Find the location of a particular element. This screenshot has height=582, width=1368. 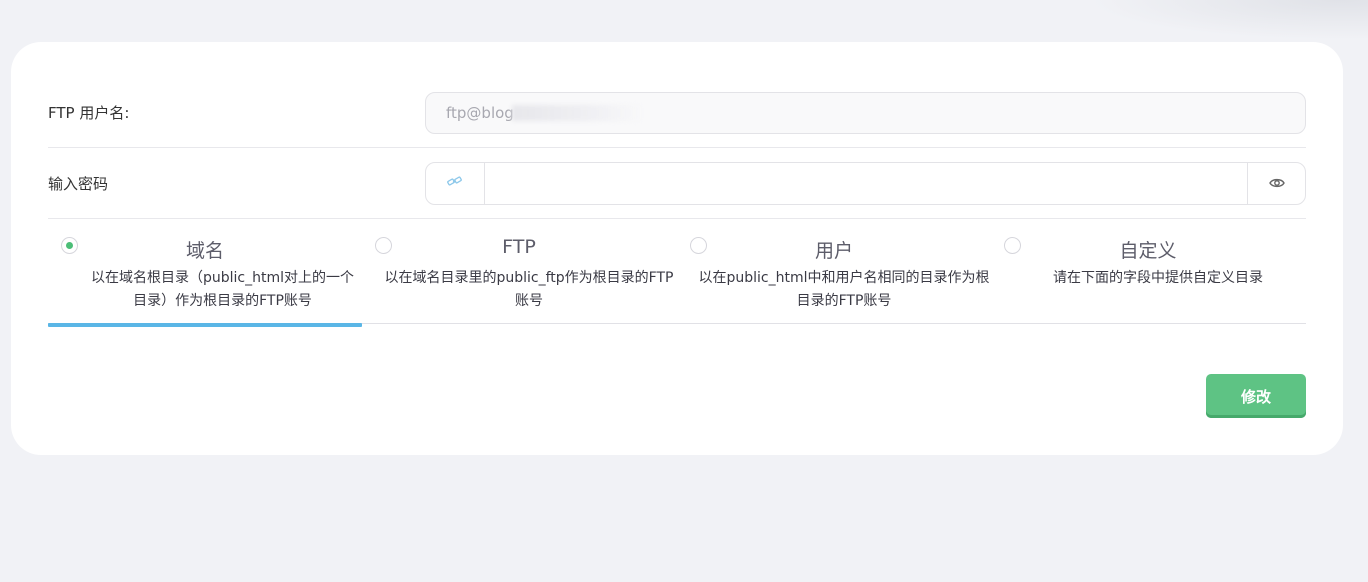

eye-icon is located at coordinates (1276, 183).